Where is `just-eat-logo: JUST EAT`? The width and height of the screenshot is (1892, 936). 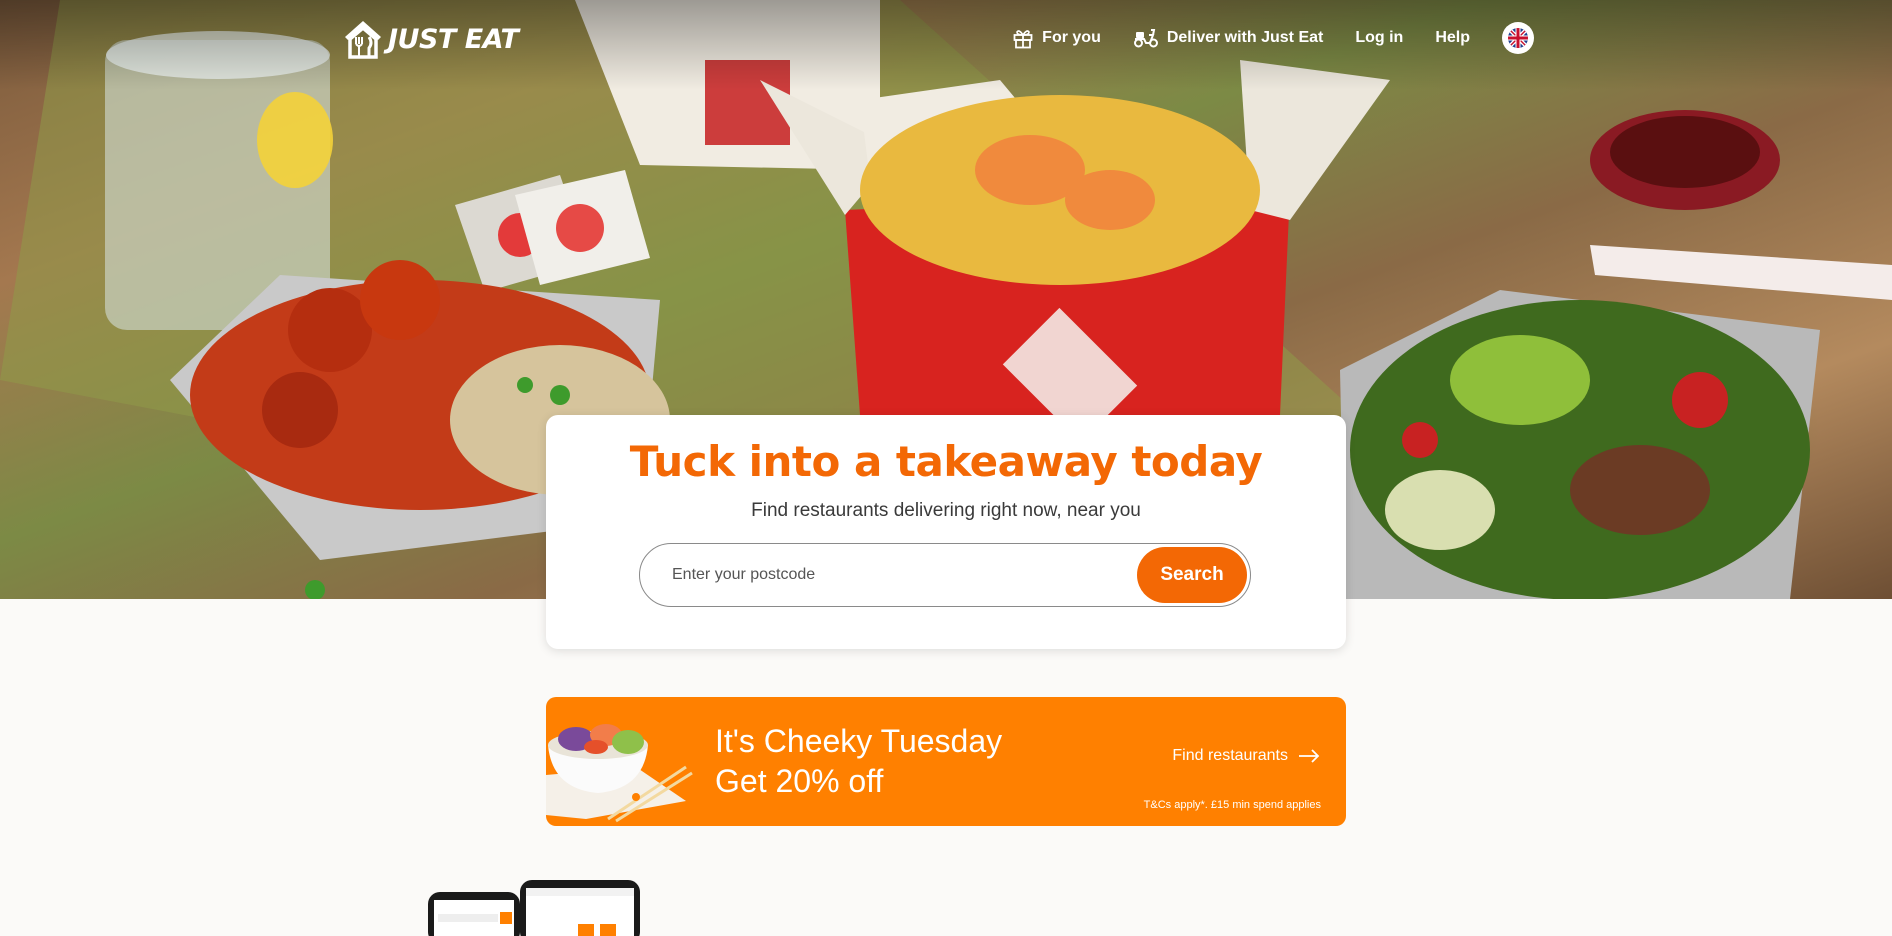
just-eat-logo: JUST EAT is located at coordinates (430, 39).